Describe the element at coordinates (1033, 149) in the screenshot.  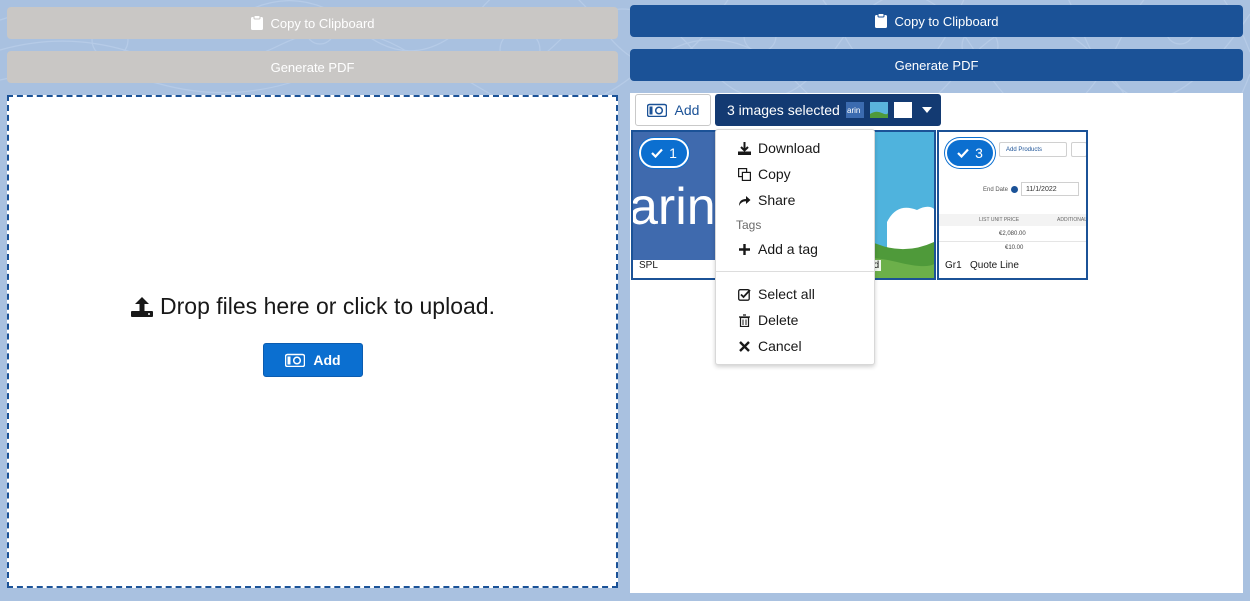
I see `snippet-add-products: Add Products` at that location.